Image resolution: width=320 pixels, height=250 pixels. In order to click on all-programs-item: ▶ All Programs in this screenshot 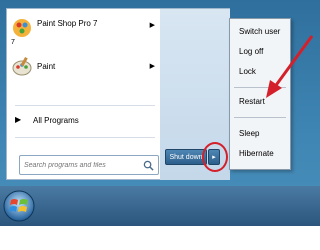, I will do `click(84, 121)`.